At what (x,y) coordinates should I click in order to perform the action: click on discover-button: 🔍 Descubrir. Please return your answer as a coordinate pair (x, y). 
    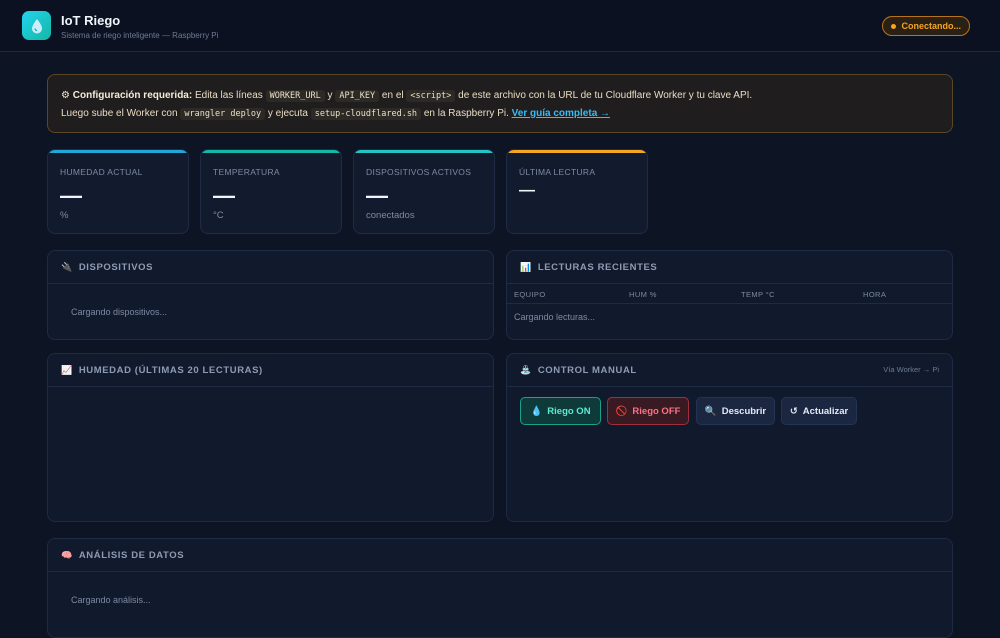
    Looking at the image, I should click on (735, 411).